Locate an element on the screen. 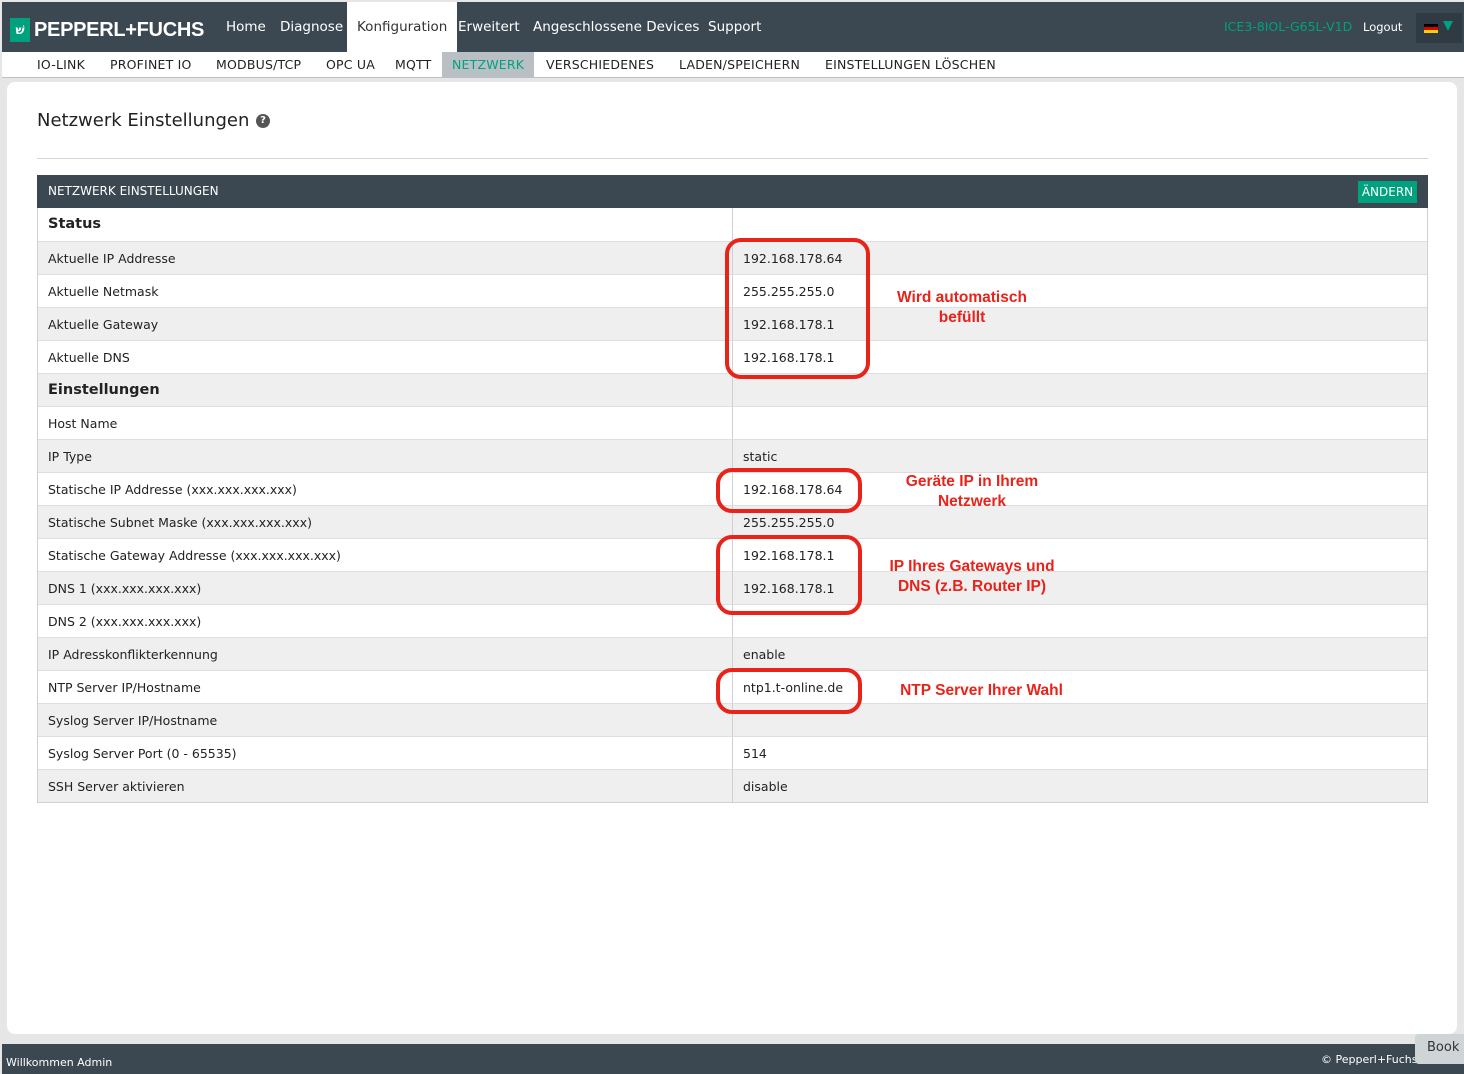 This screenshot has width=1464, height=1074. row-label: IP Adresskonflikterkennung is located at coordinates (133, 654).